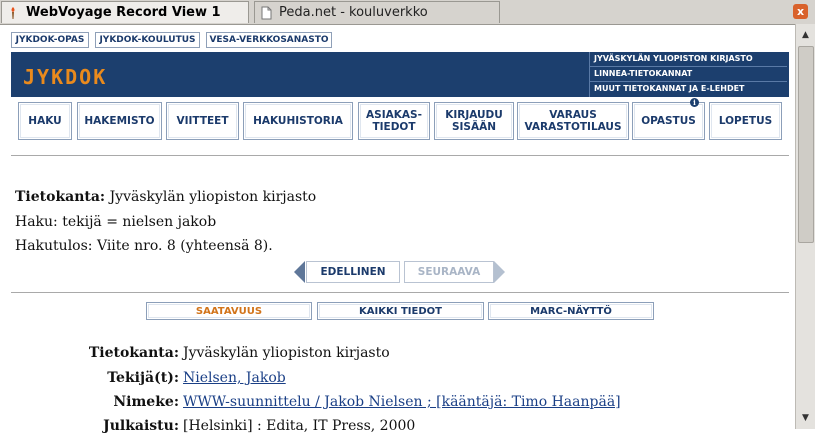  Describe the element at coordinates (353, 272) in the screenshot. I see `prev-button: EDELLINEN` at that location.